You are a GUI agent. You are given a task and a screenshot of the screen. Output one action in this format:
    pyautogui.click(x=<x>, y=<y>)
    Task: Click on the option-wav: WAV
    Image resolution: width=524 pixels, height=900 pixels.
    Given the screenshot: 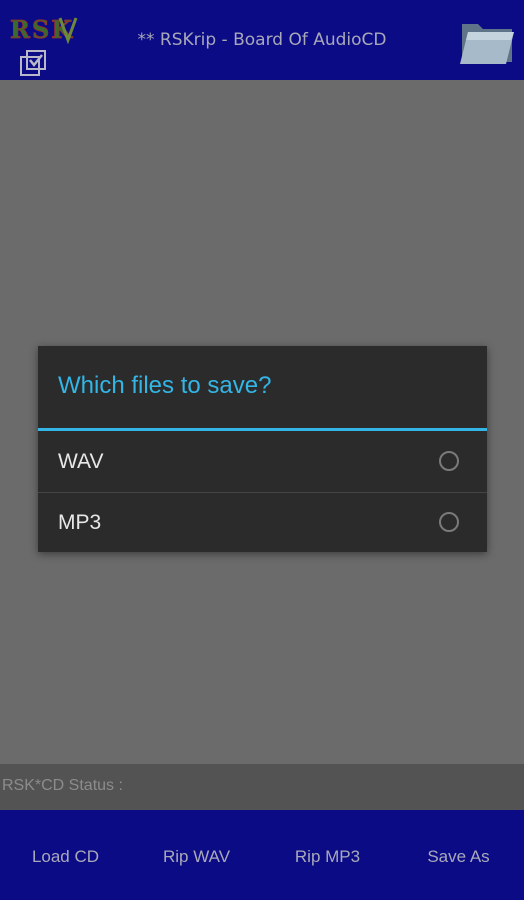 What is the action you would take?
    pyautogui.click(x=262, y=462)
    